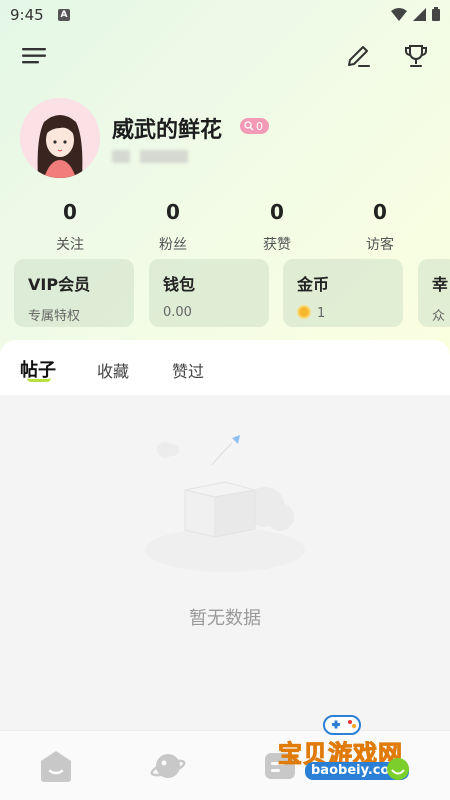 The image size is (450, 800). Describe the element at coordinates (225, 503) in the screenshot. I see `empty-box-illustration` at that location.